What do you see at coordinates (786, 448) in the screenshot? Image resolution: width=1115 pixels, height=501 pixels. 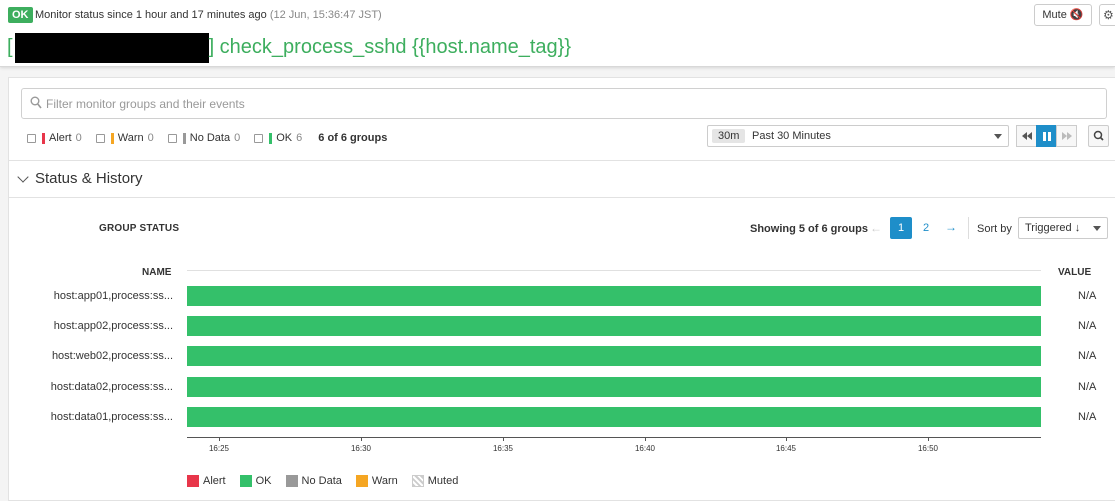 I see `axis-tick-label: 16:45` at bounding box center [786, 448].